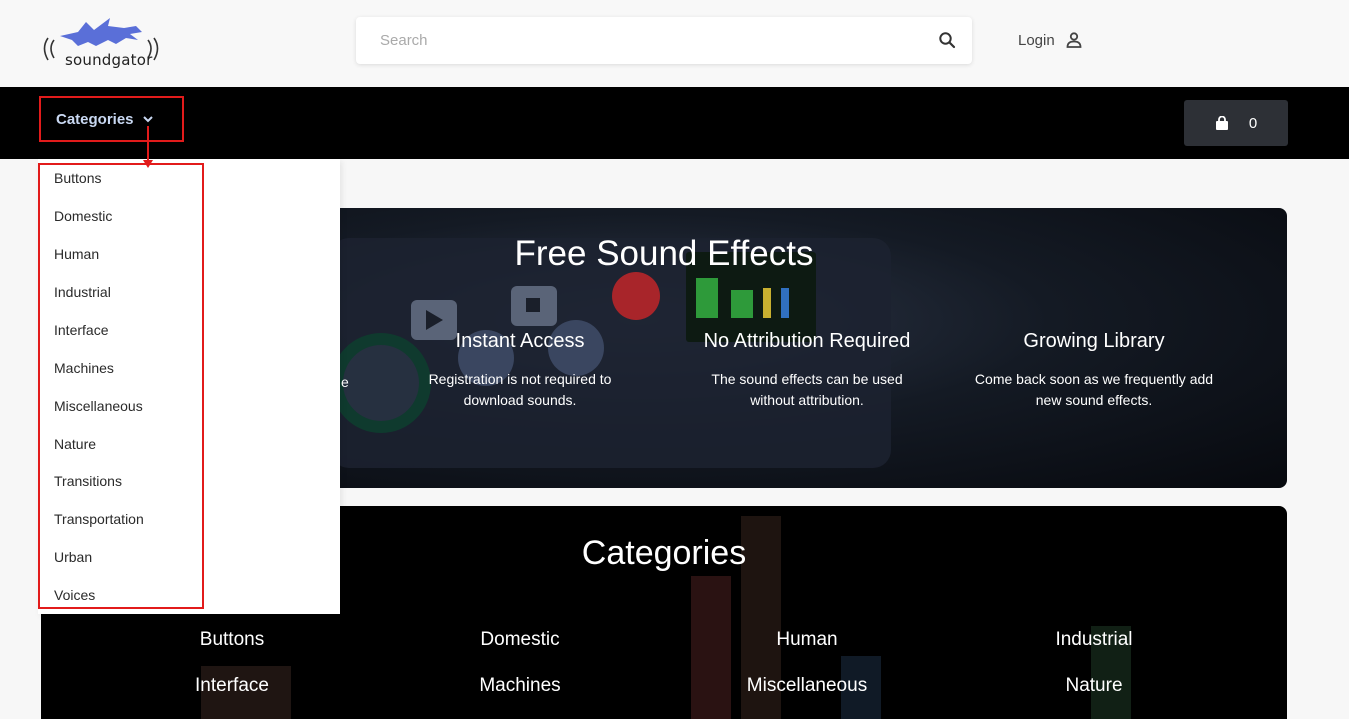 The image size is (1349, 719). I want to click on dropdown-item-buttons: Buttons, so click(77, 178).